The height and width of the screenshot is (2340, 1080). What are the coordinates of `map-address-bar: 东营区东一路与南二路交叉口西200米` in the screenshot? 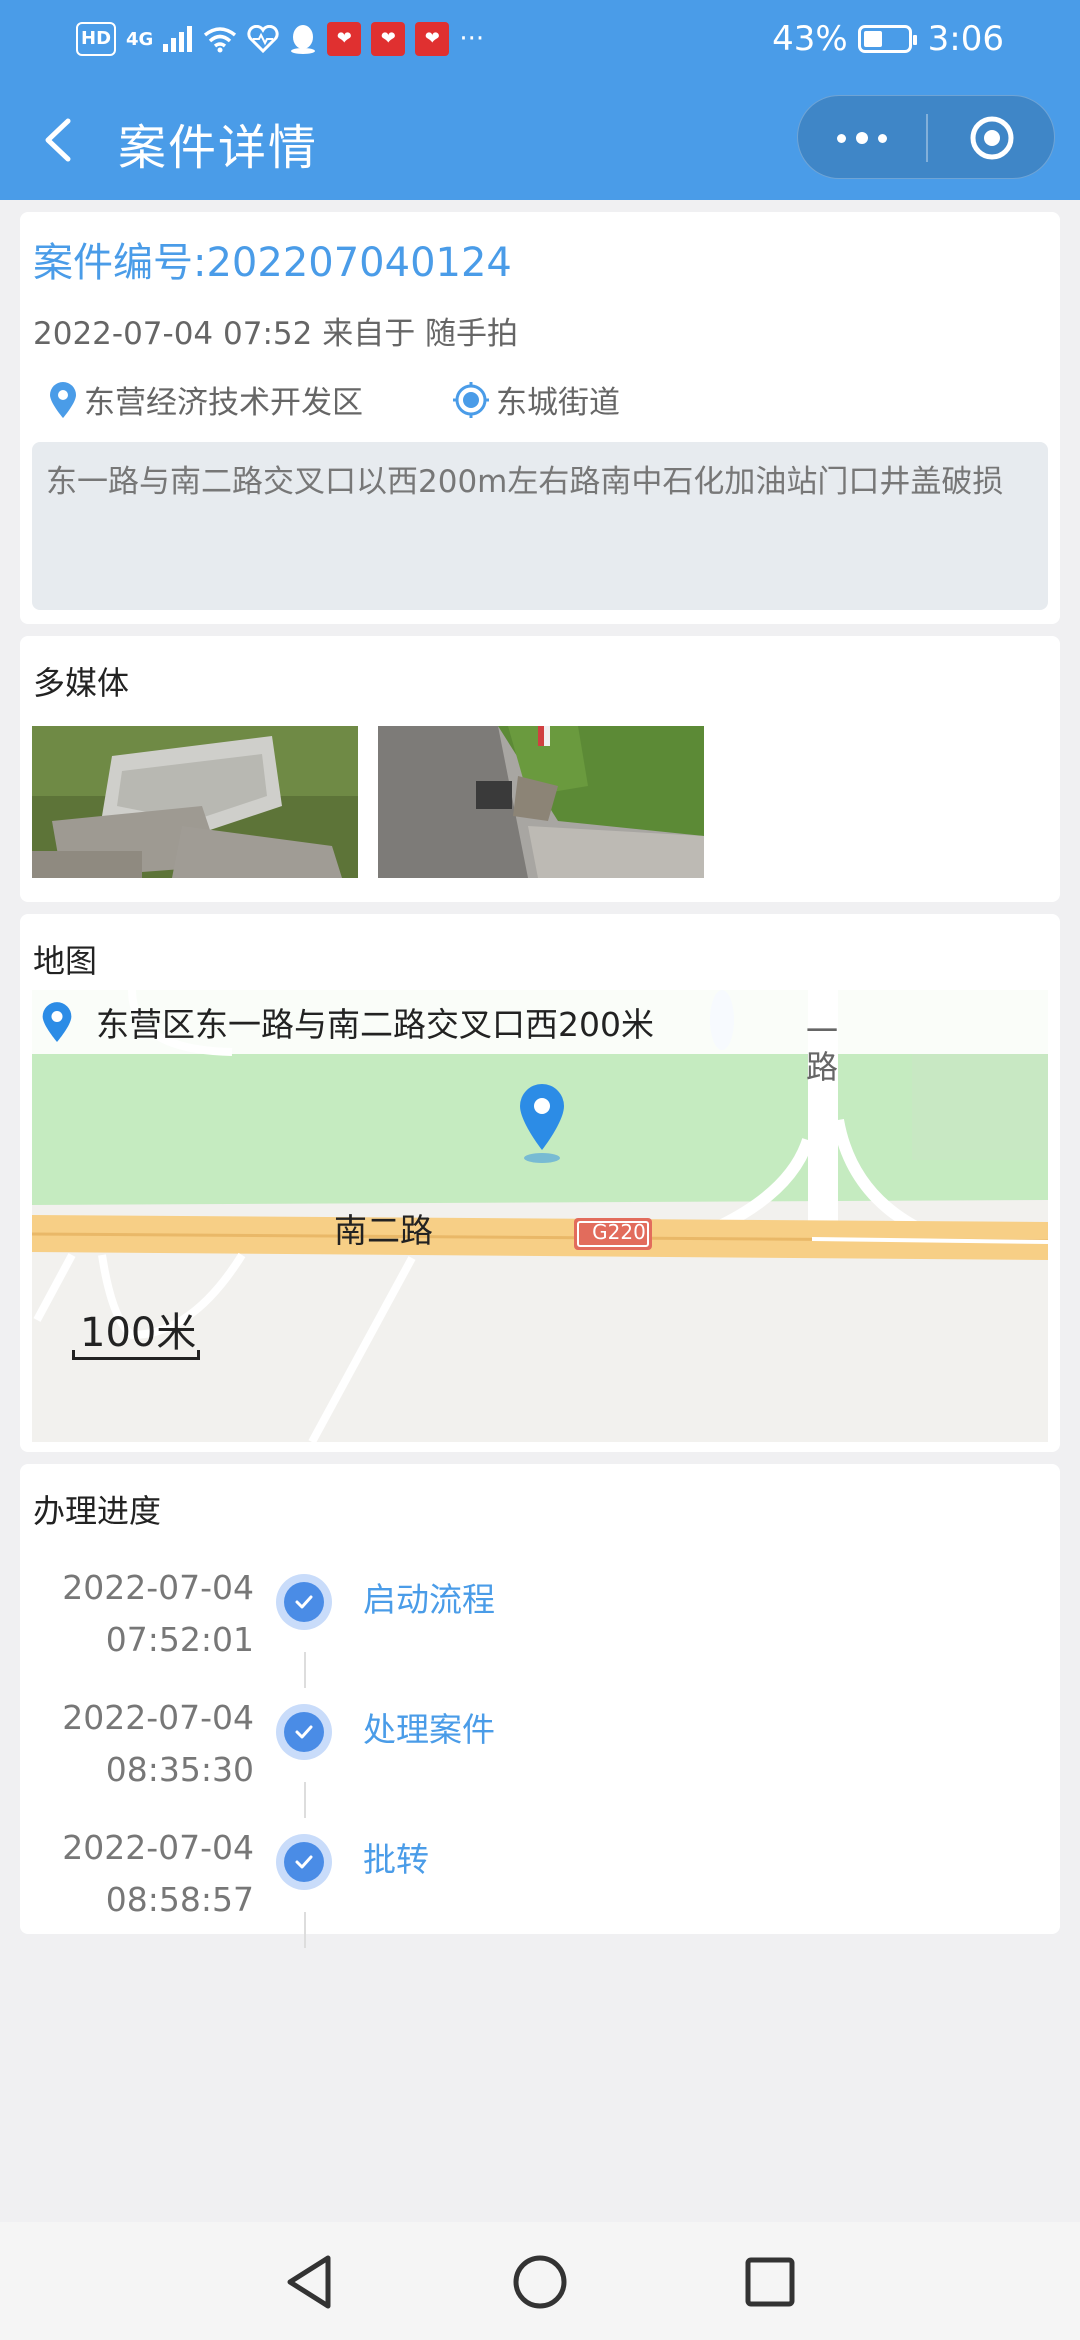 It's located at (540, 1022).